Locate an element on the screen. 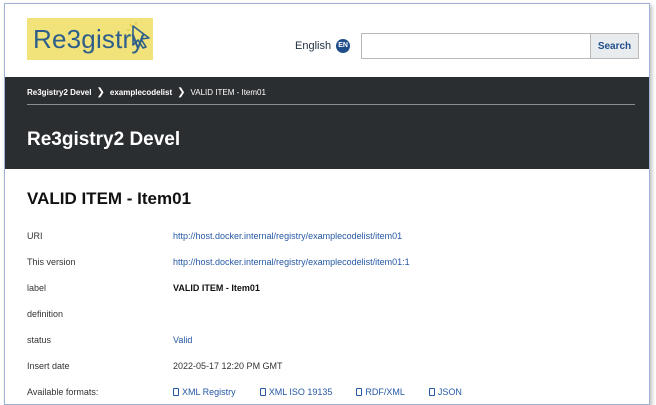 The image size is (656, 405). breadcrumb-item-current: VALID ITEM - Item01 is located at coordinates (228, 92).